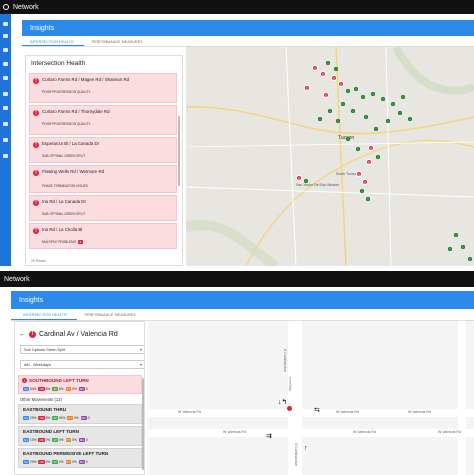 The width and height of the screenshot is (474, 475). What do you see at coordinates (58, 418) in the screenshot?
I see `metric-pill: AP 34%` at bounding box center [58, 418].